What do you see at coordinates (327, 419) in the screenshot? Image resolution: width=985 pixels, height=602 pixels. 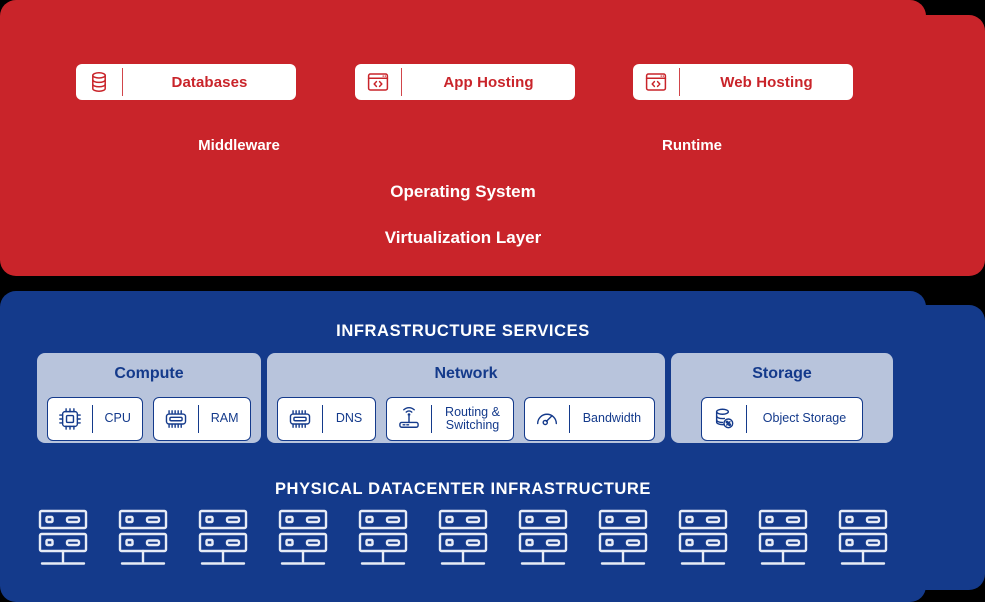 I see `service-chip-dns: DNS` at bounding box center [327, 419].